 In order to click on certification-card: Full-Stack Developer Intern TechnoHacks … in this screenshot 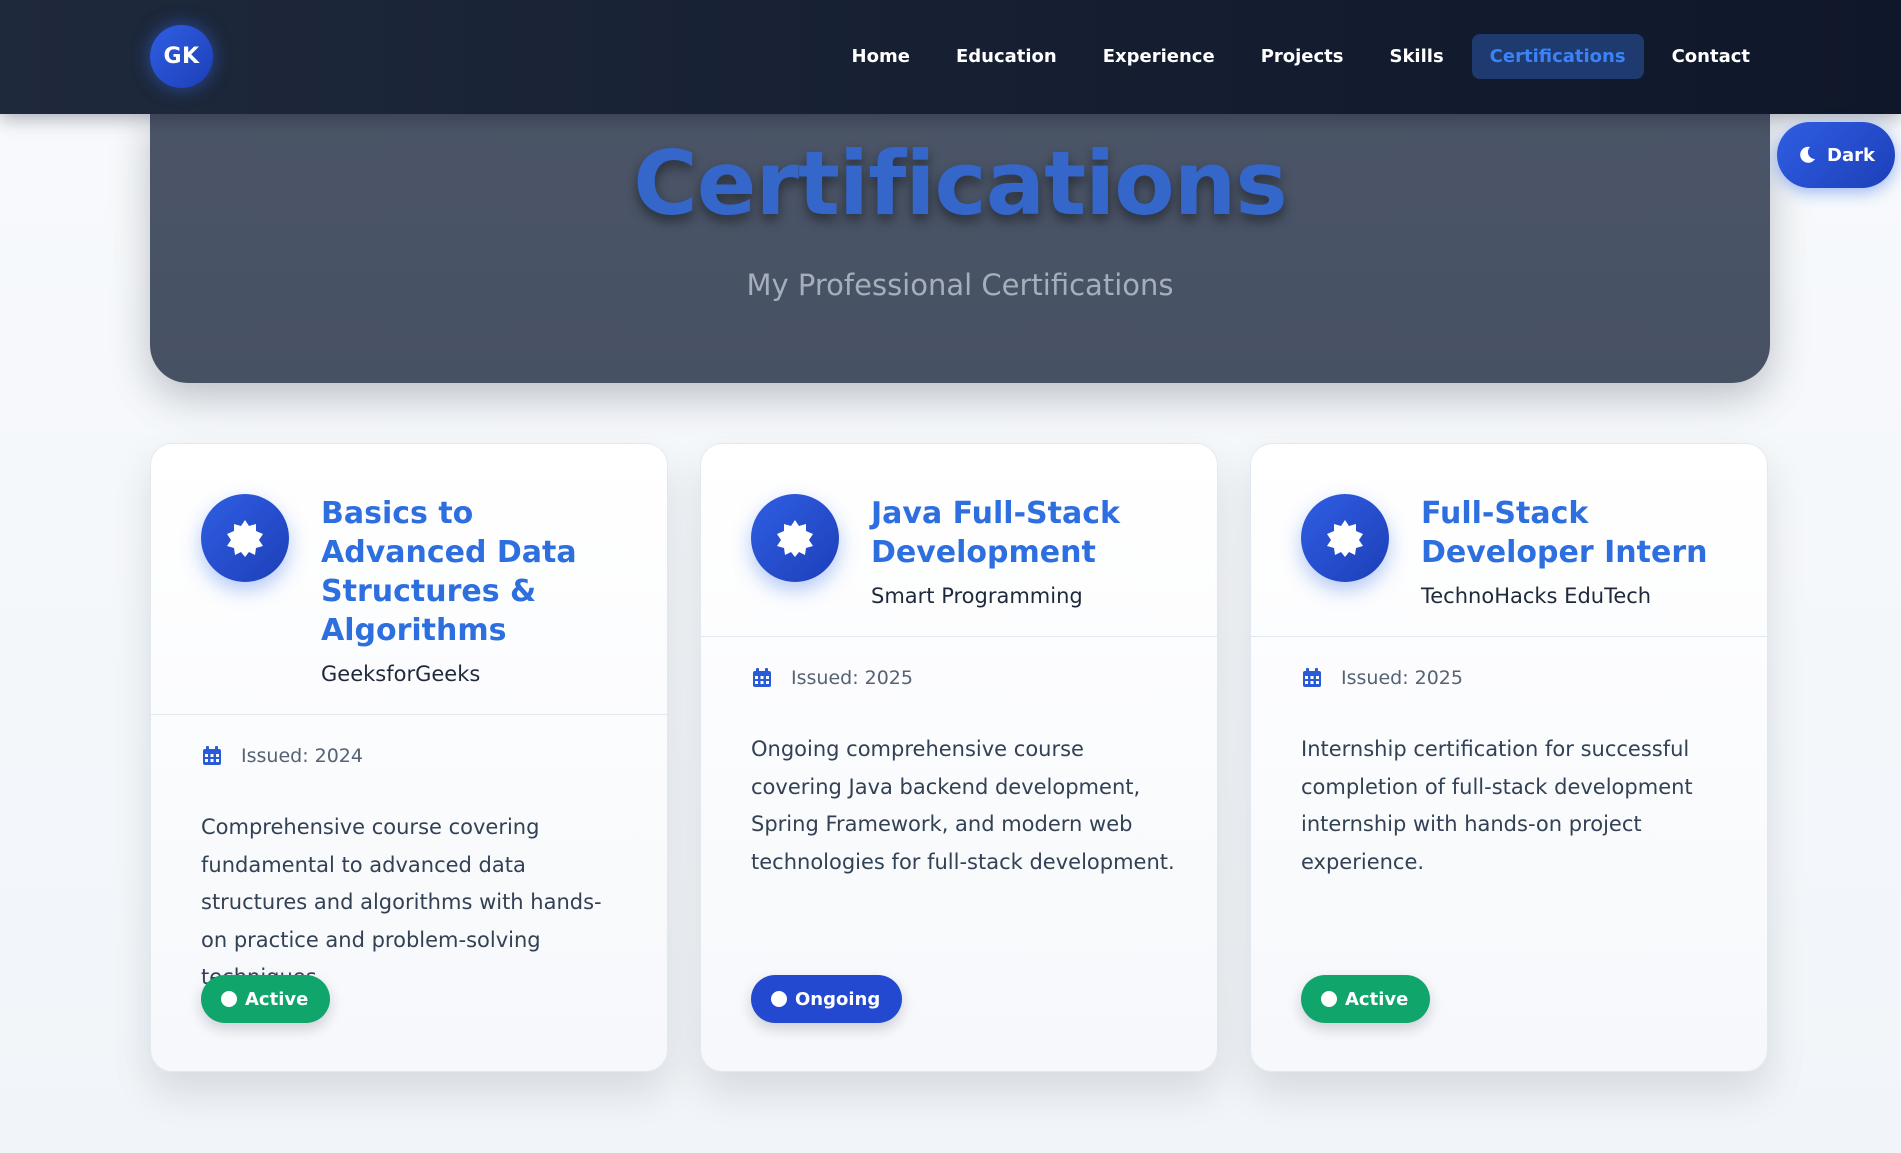, I will do `click(1509, 757)`.